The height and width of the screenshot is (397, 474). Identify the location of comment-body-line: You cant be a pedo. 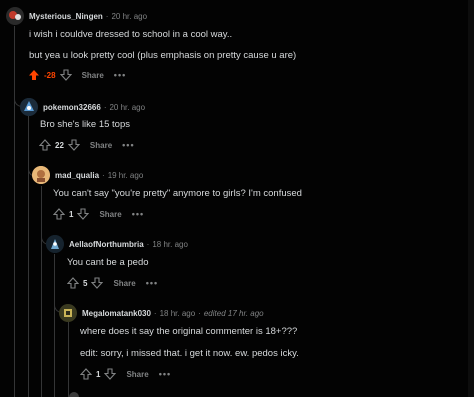
(108, 262).